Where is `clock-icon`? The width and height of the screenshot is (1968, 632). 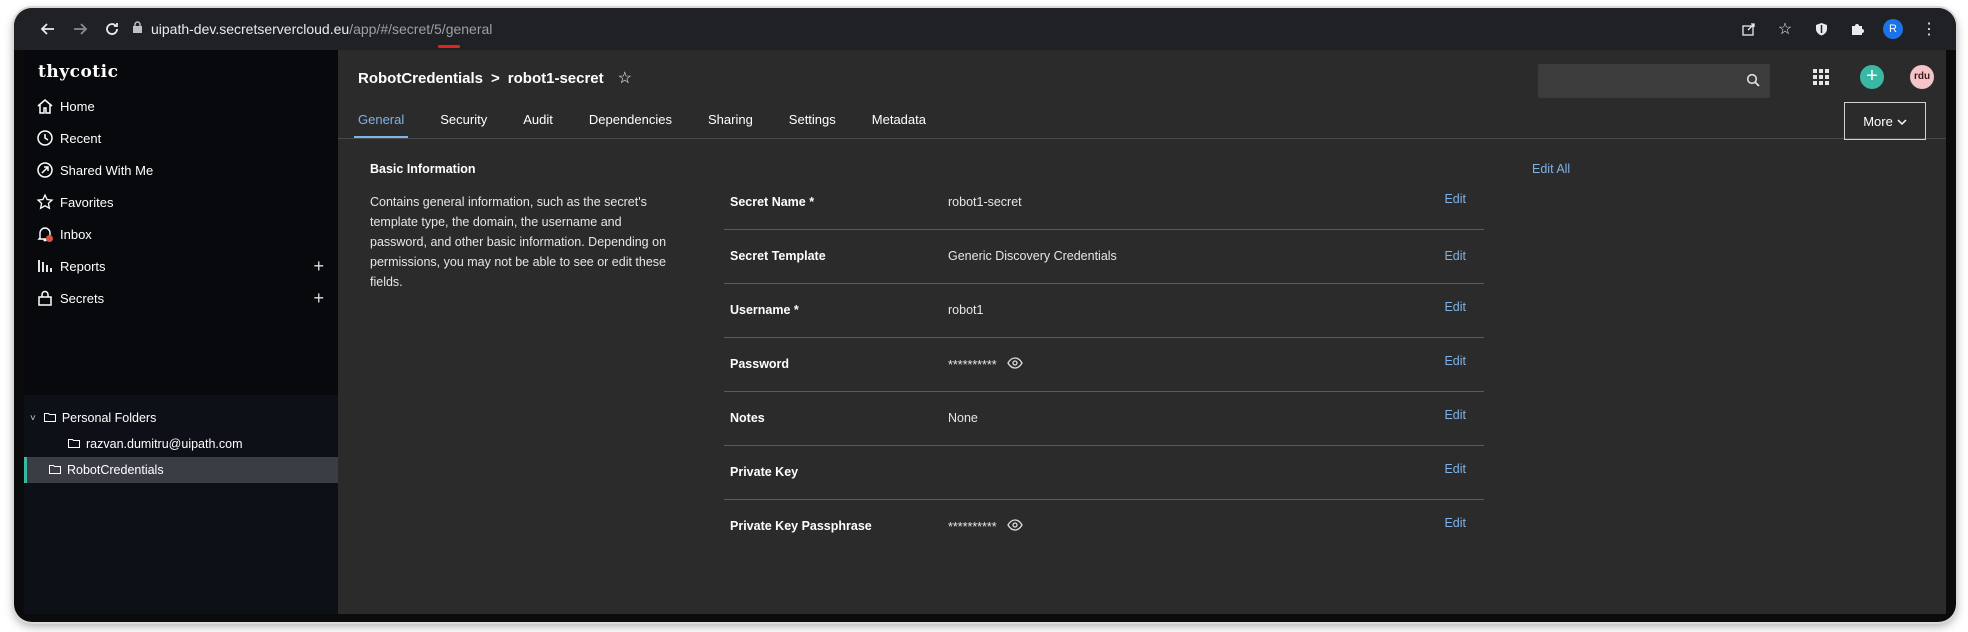 clock-icon is located at coordinates (45, 138).